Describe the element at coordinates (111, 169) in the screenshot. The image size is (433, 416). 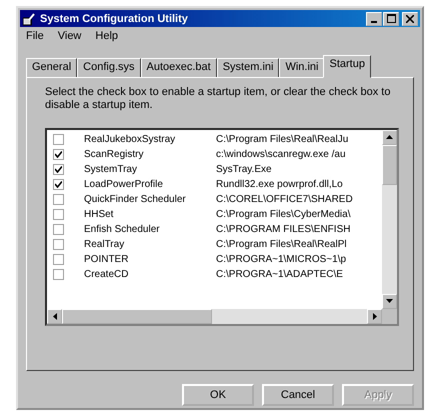
I see `item-name: SystemTray` at that location.